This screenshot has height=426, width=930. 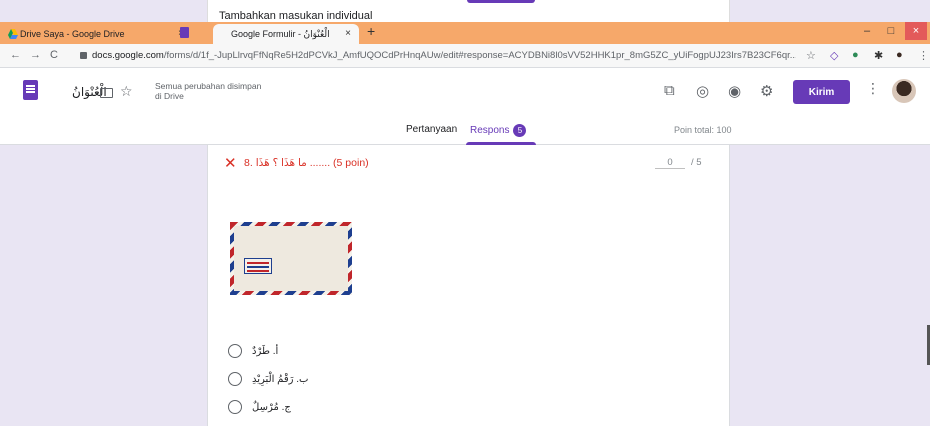 I want to click on airmail-label, so click(x=258, y=266).